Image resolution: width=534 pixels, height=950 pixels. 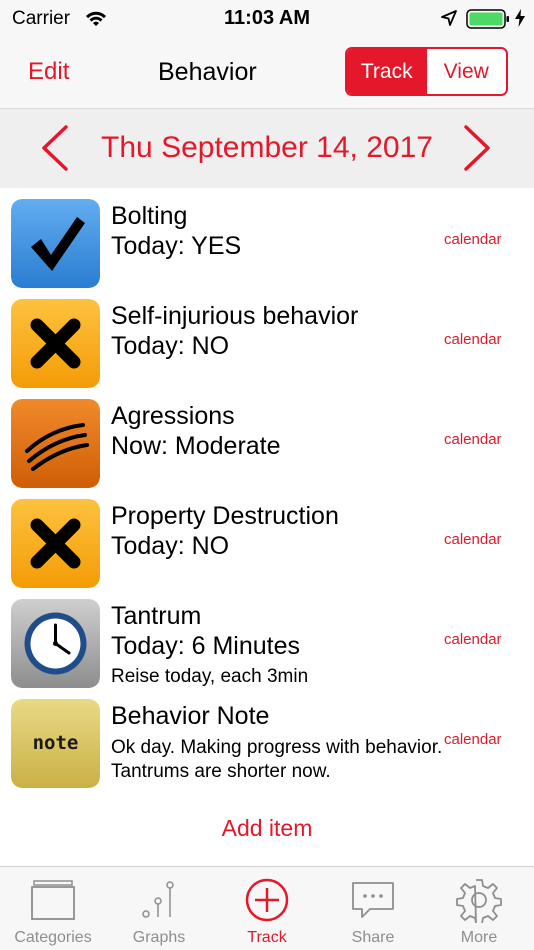 What do you see at coordinates (267, 900) in the screenshot?
I see `add-circle-icon` at bounding box center [267, 900].